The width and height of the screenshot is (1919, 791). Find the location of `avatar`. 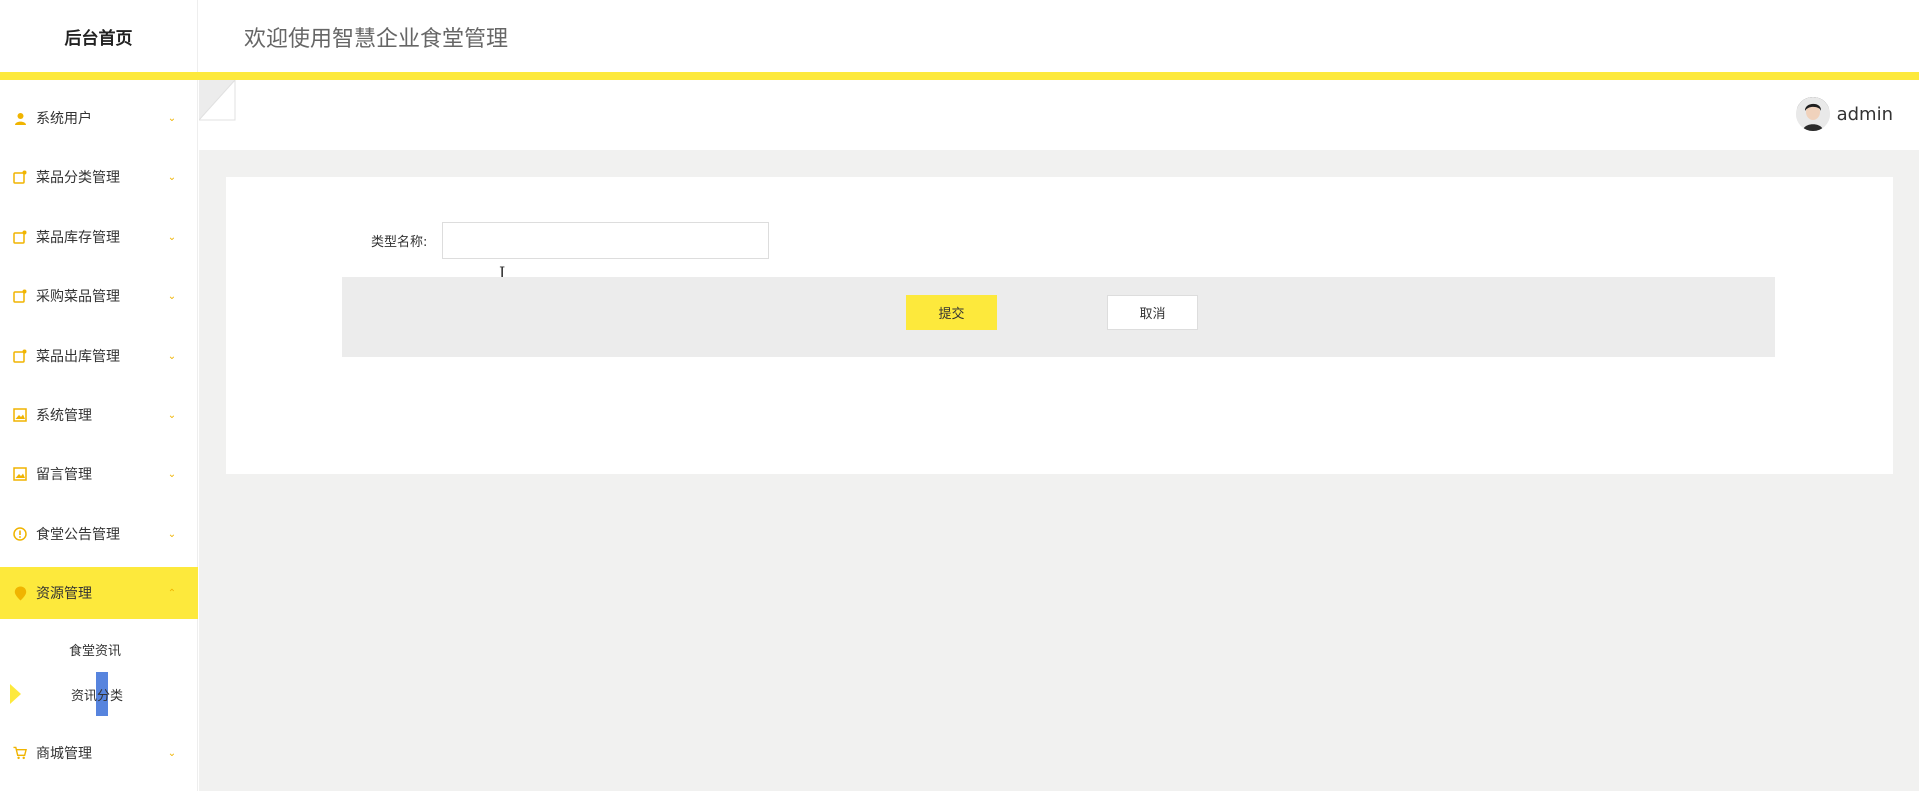

avatar is located at coordinates (1812, 114).